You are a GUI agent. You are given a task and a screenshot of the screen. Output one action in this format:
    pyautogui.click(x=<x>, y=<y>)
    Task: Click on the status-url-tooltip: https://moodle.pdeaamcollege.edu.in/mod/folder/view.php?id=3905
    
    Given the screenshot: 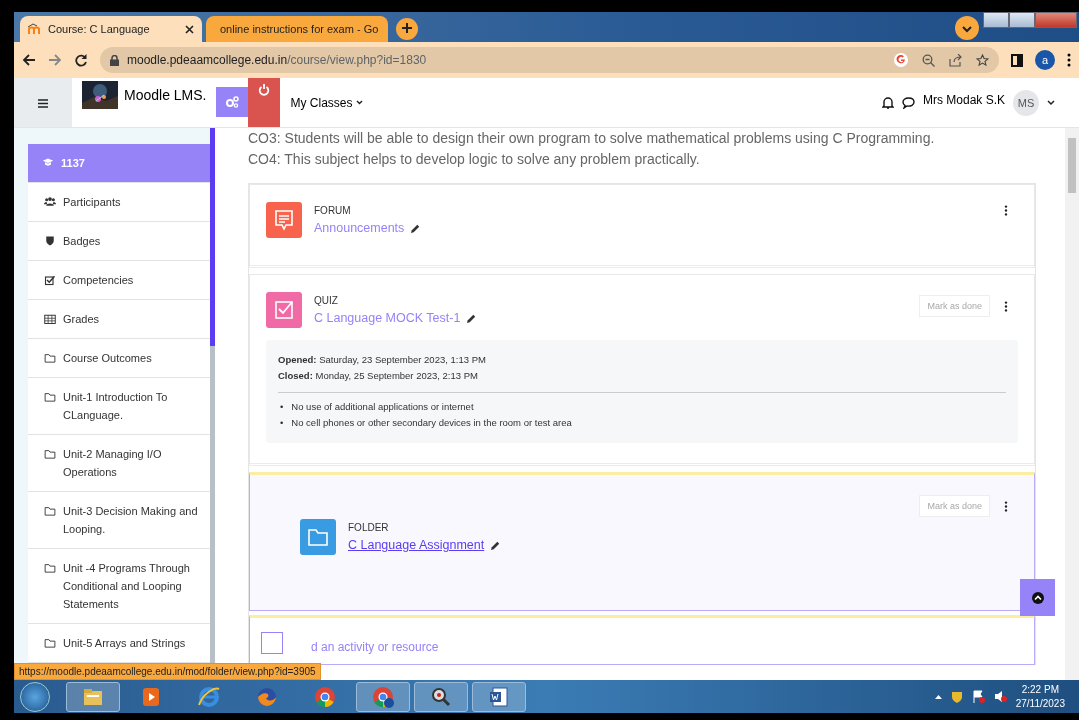 What is the action you would take?
    pyautogui.click(x=167, y=671)
    